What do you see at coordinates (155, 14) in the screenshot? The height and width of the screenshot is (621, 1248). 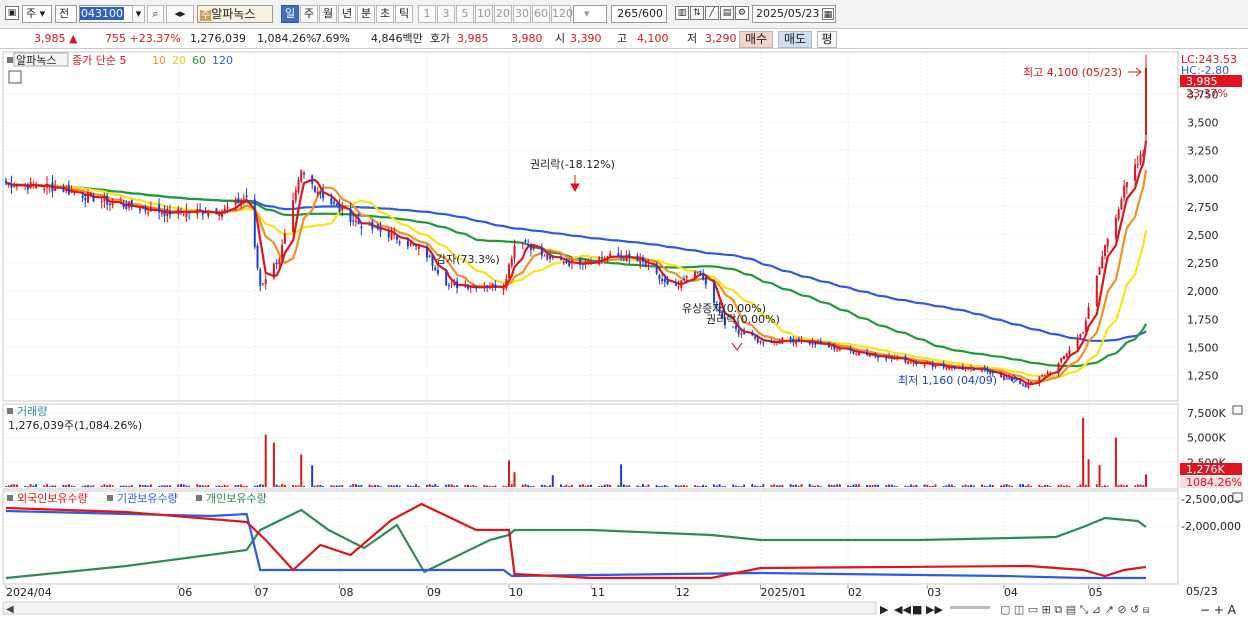 I see `search-icon: ⌕` at bounding box center [155, 14].